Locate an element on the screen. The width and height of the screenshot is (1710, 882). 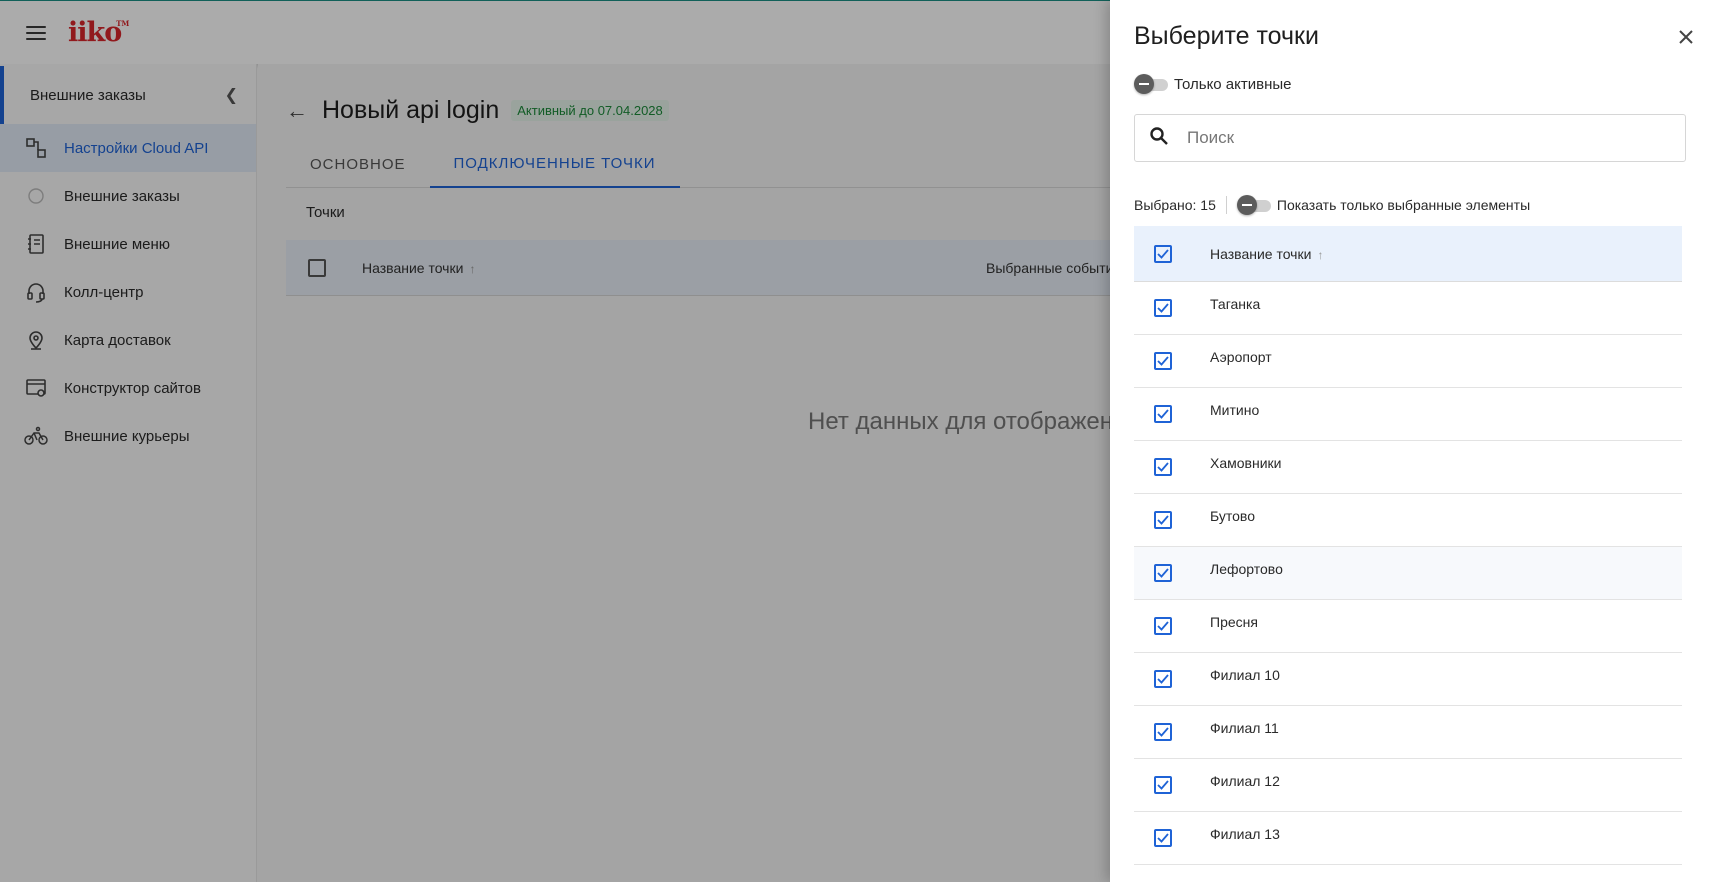
drawer-title: Выберите точки is located at coordinates (1226, 36).